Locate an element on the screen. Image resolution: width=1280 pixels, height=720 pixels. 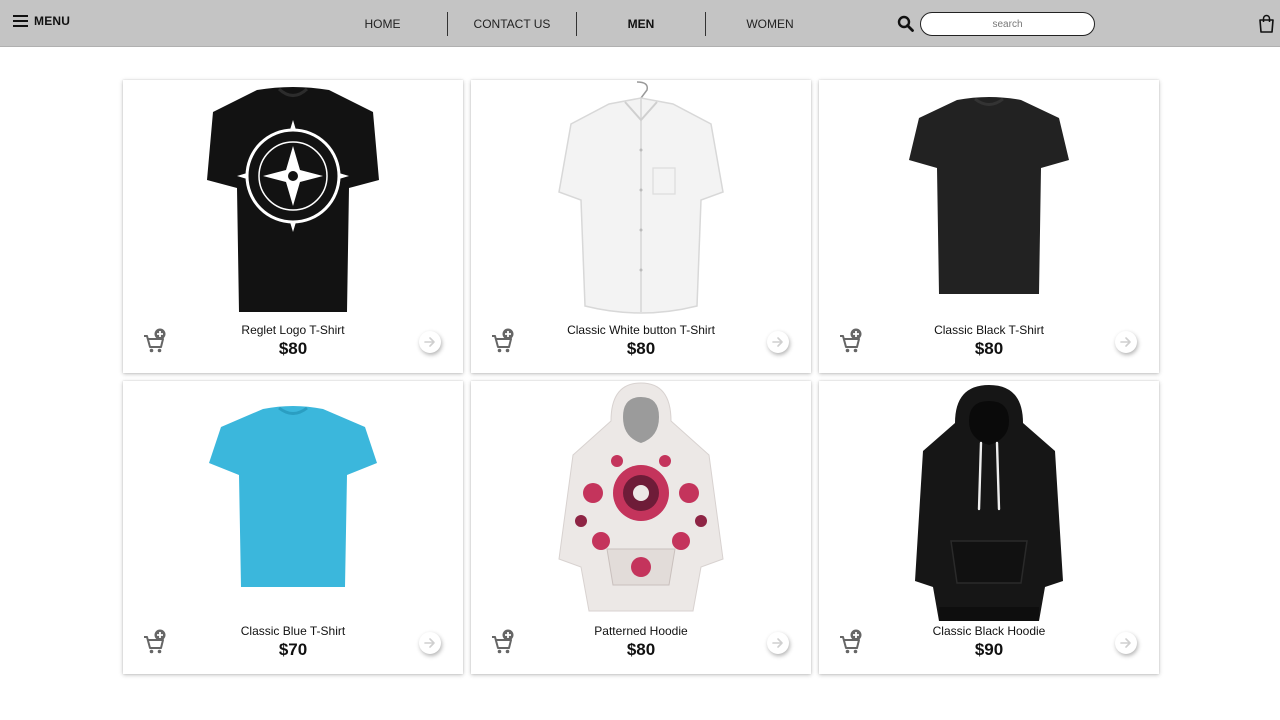
product-price: $90 is located at coordinates (989, 649).